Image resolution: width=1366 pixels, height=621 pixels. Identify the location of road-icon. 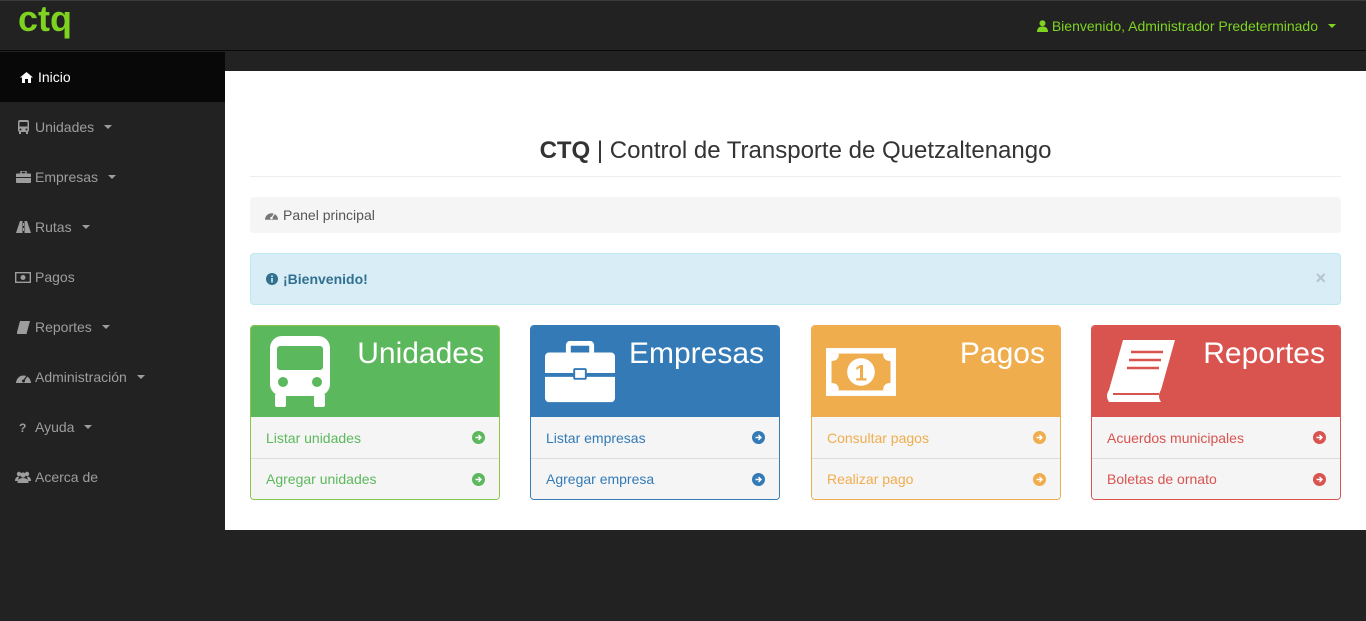
(23, 227).